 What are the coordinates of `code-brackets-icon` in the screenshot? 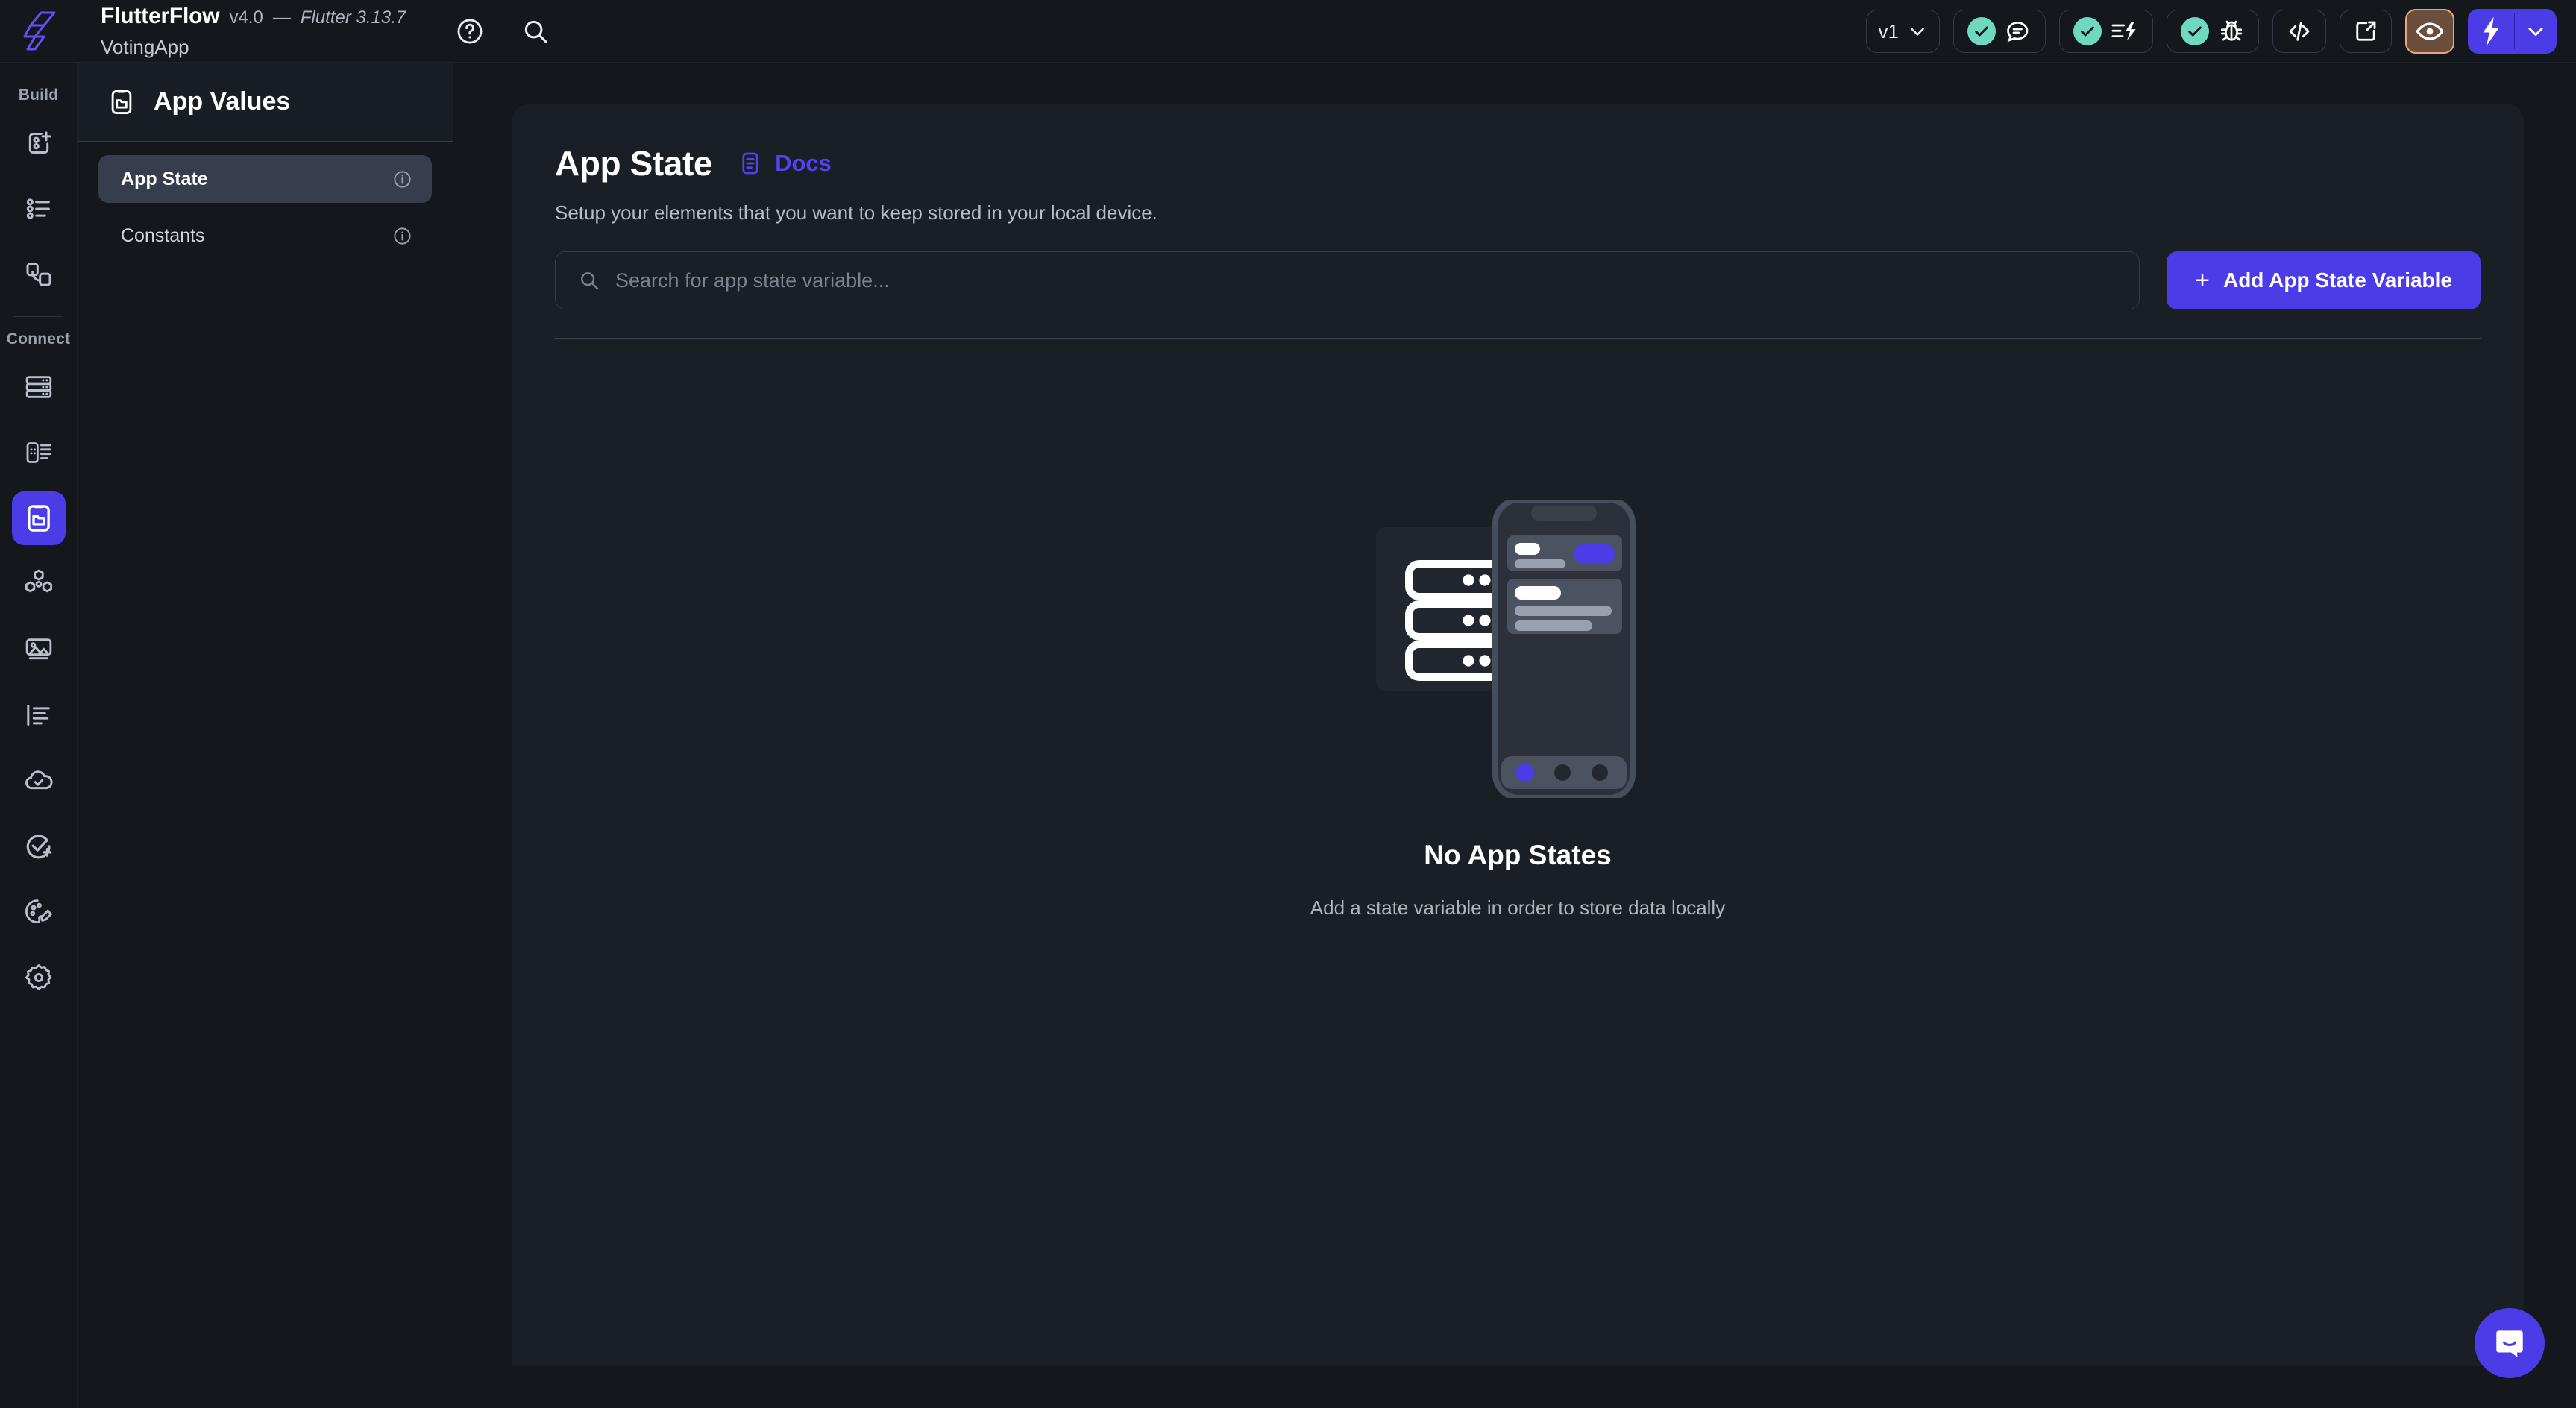 It's located at (2299, 31).